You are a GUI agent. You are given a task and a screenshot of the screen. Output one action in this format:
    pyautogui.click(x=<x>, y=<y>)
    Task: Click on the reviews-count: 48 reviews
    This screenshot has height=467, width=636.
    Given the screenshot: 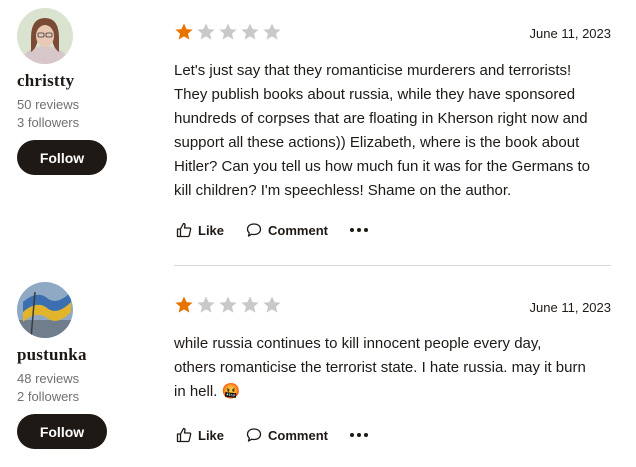 What is the action you would take?
    pyautogui.click(x=48, y=378)
    